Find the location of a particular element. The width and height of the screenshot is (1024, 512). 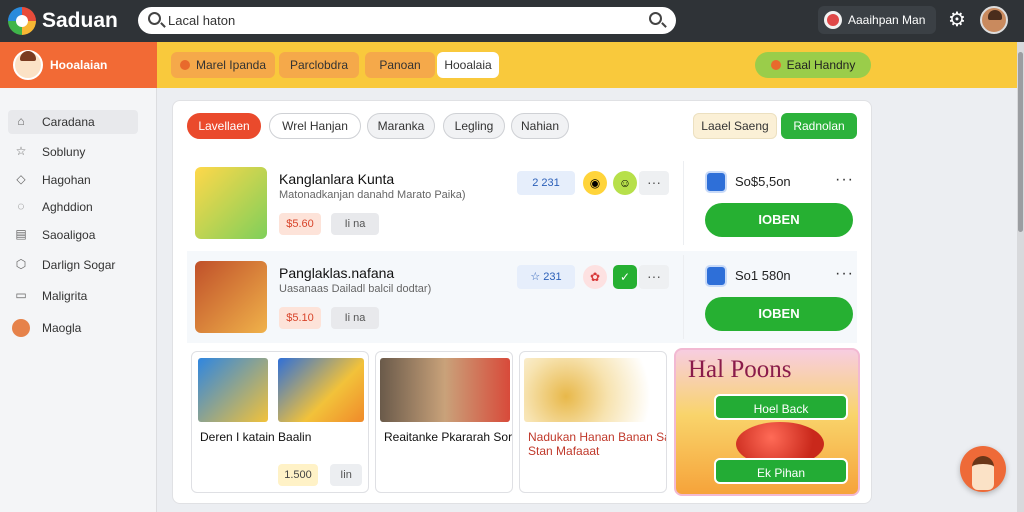

sidebar-item-user: Maogla is located at coordinates (73, 328).